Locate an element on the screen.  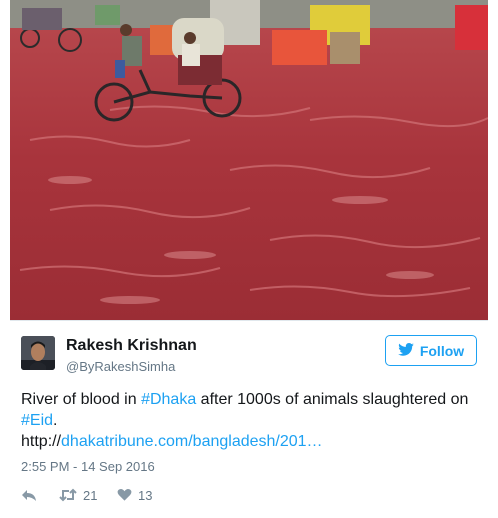
follow-label: Follow is located at coordinates (442, 350).